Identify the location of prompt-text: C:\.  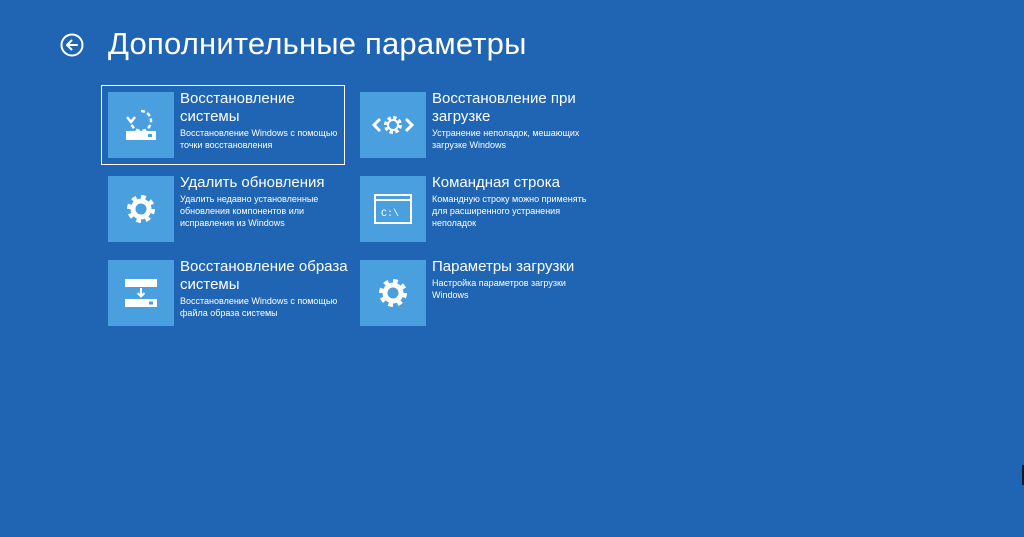
(390, 214).